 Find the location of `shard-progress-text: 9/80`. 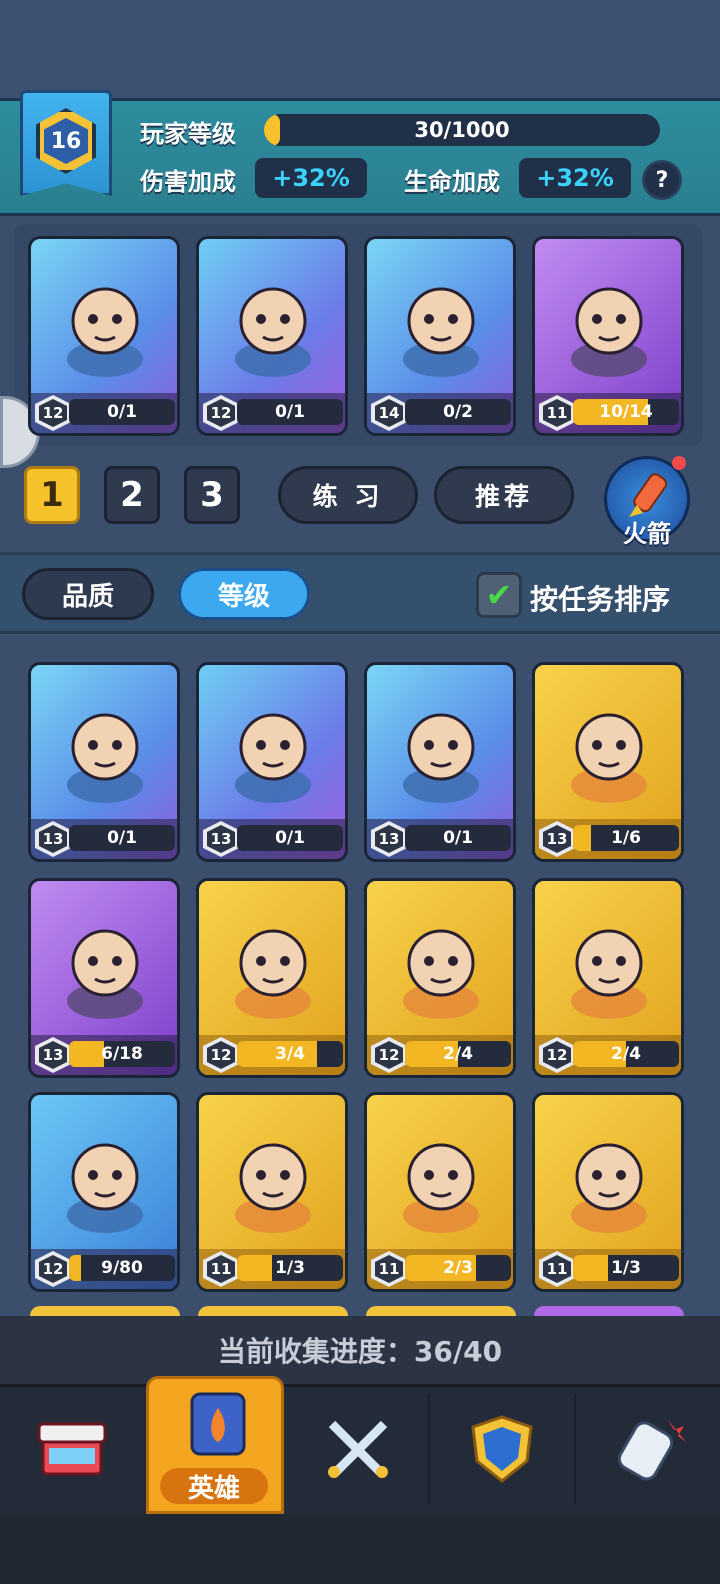

shard-progress-text: 9/80 is located at coordinates (122, 1268).